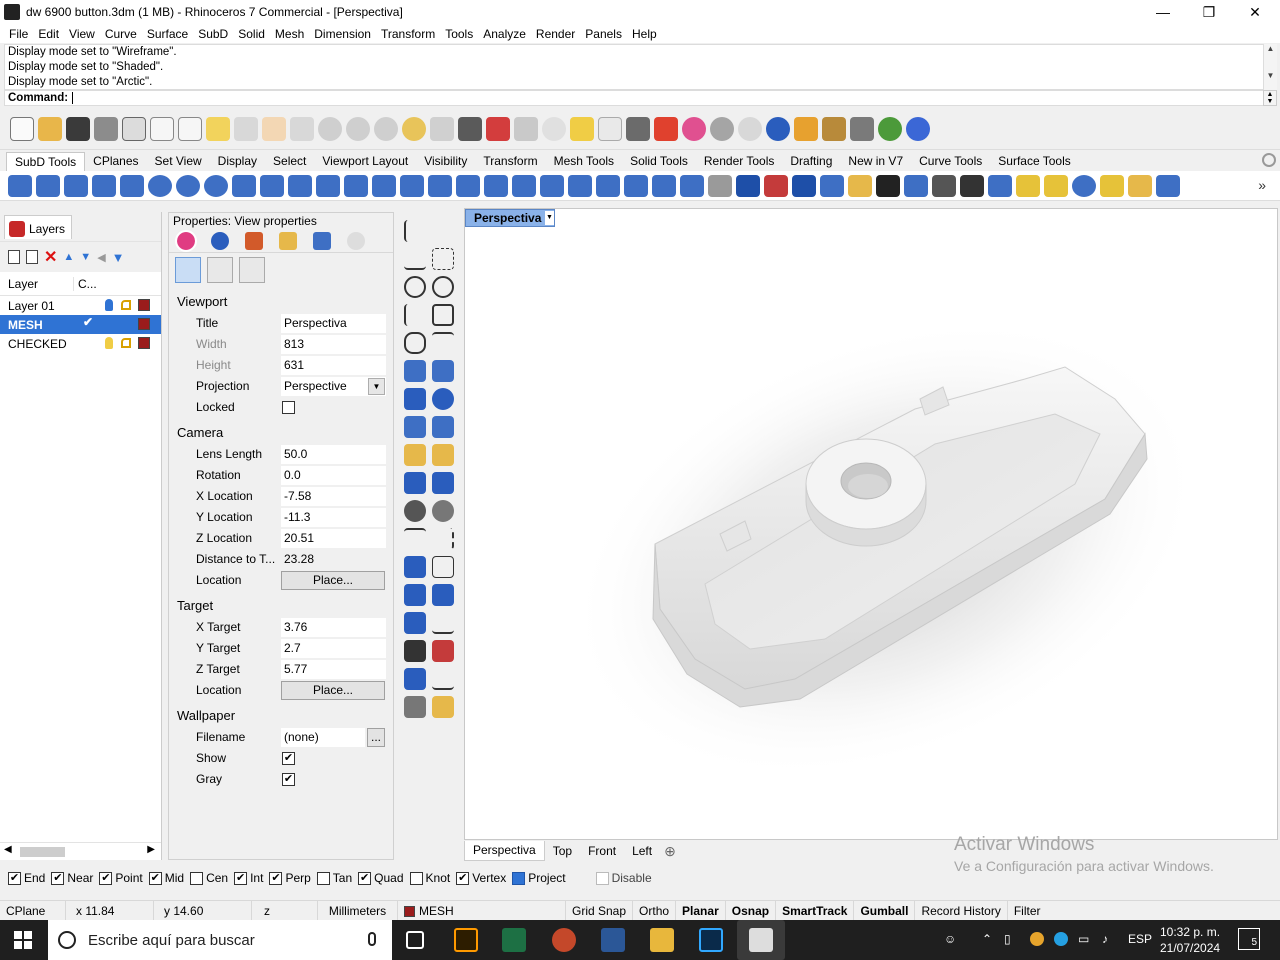  I want to click on rotate-view-icon, so click(302, 128).